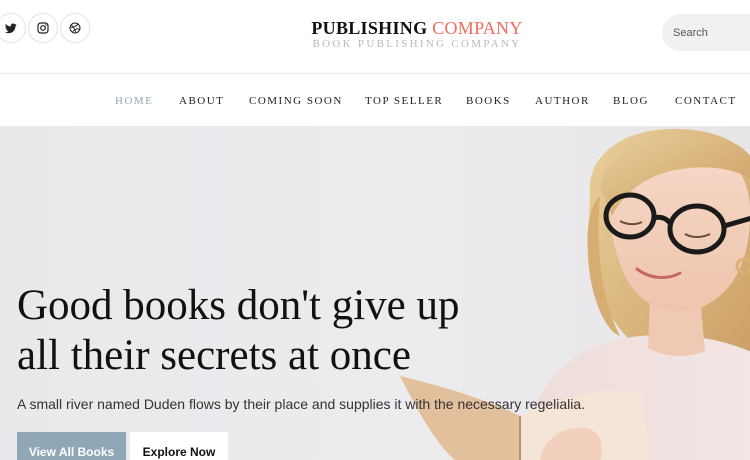 This screenshot has height=460, width=750. What do you see at coordinates (477, 28) in the screenshot?
I see `brand-accent-text: COMPANY` at bounding box center [477, 28].